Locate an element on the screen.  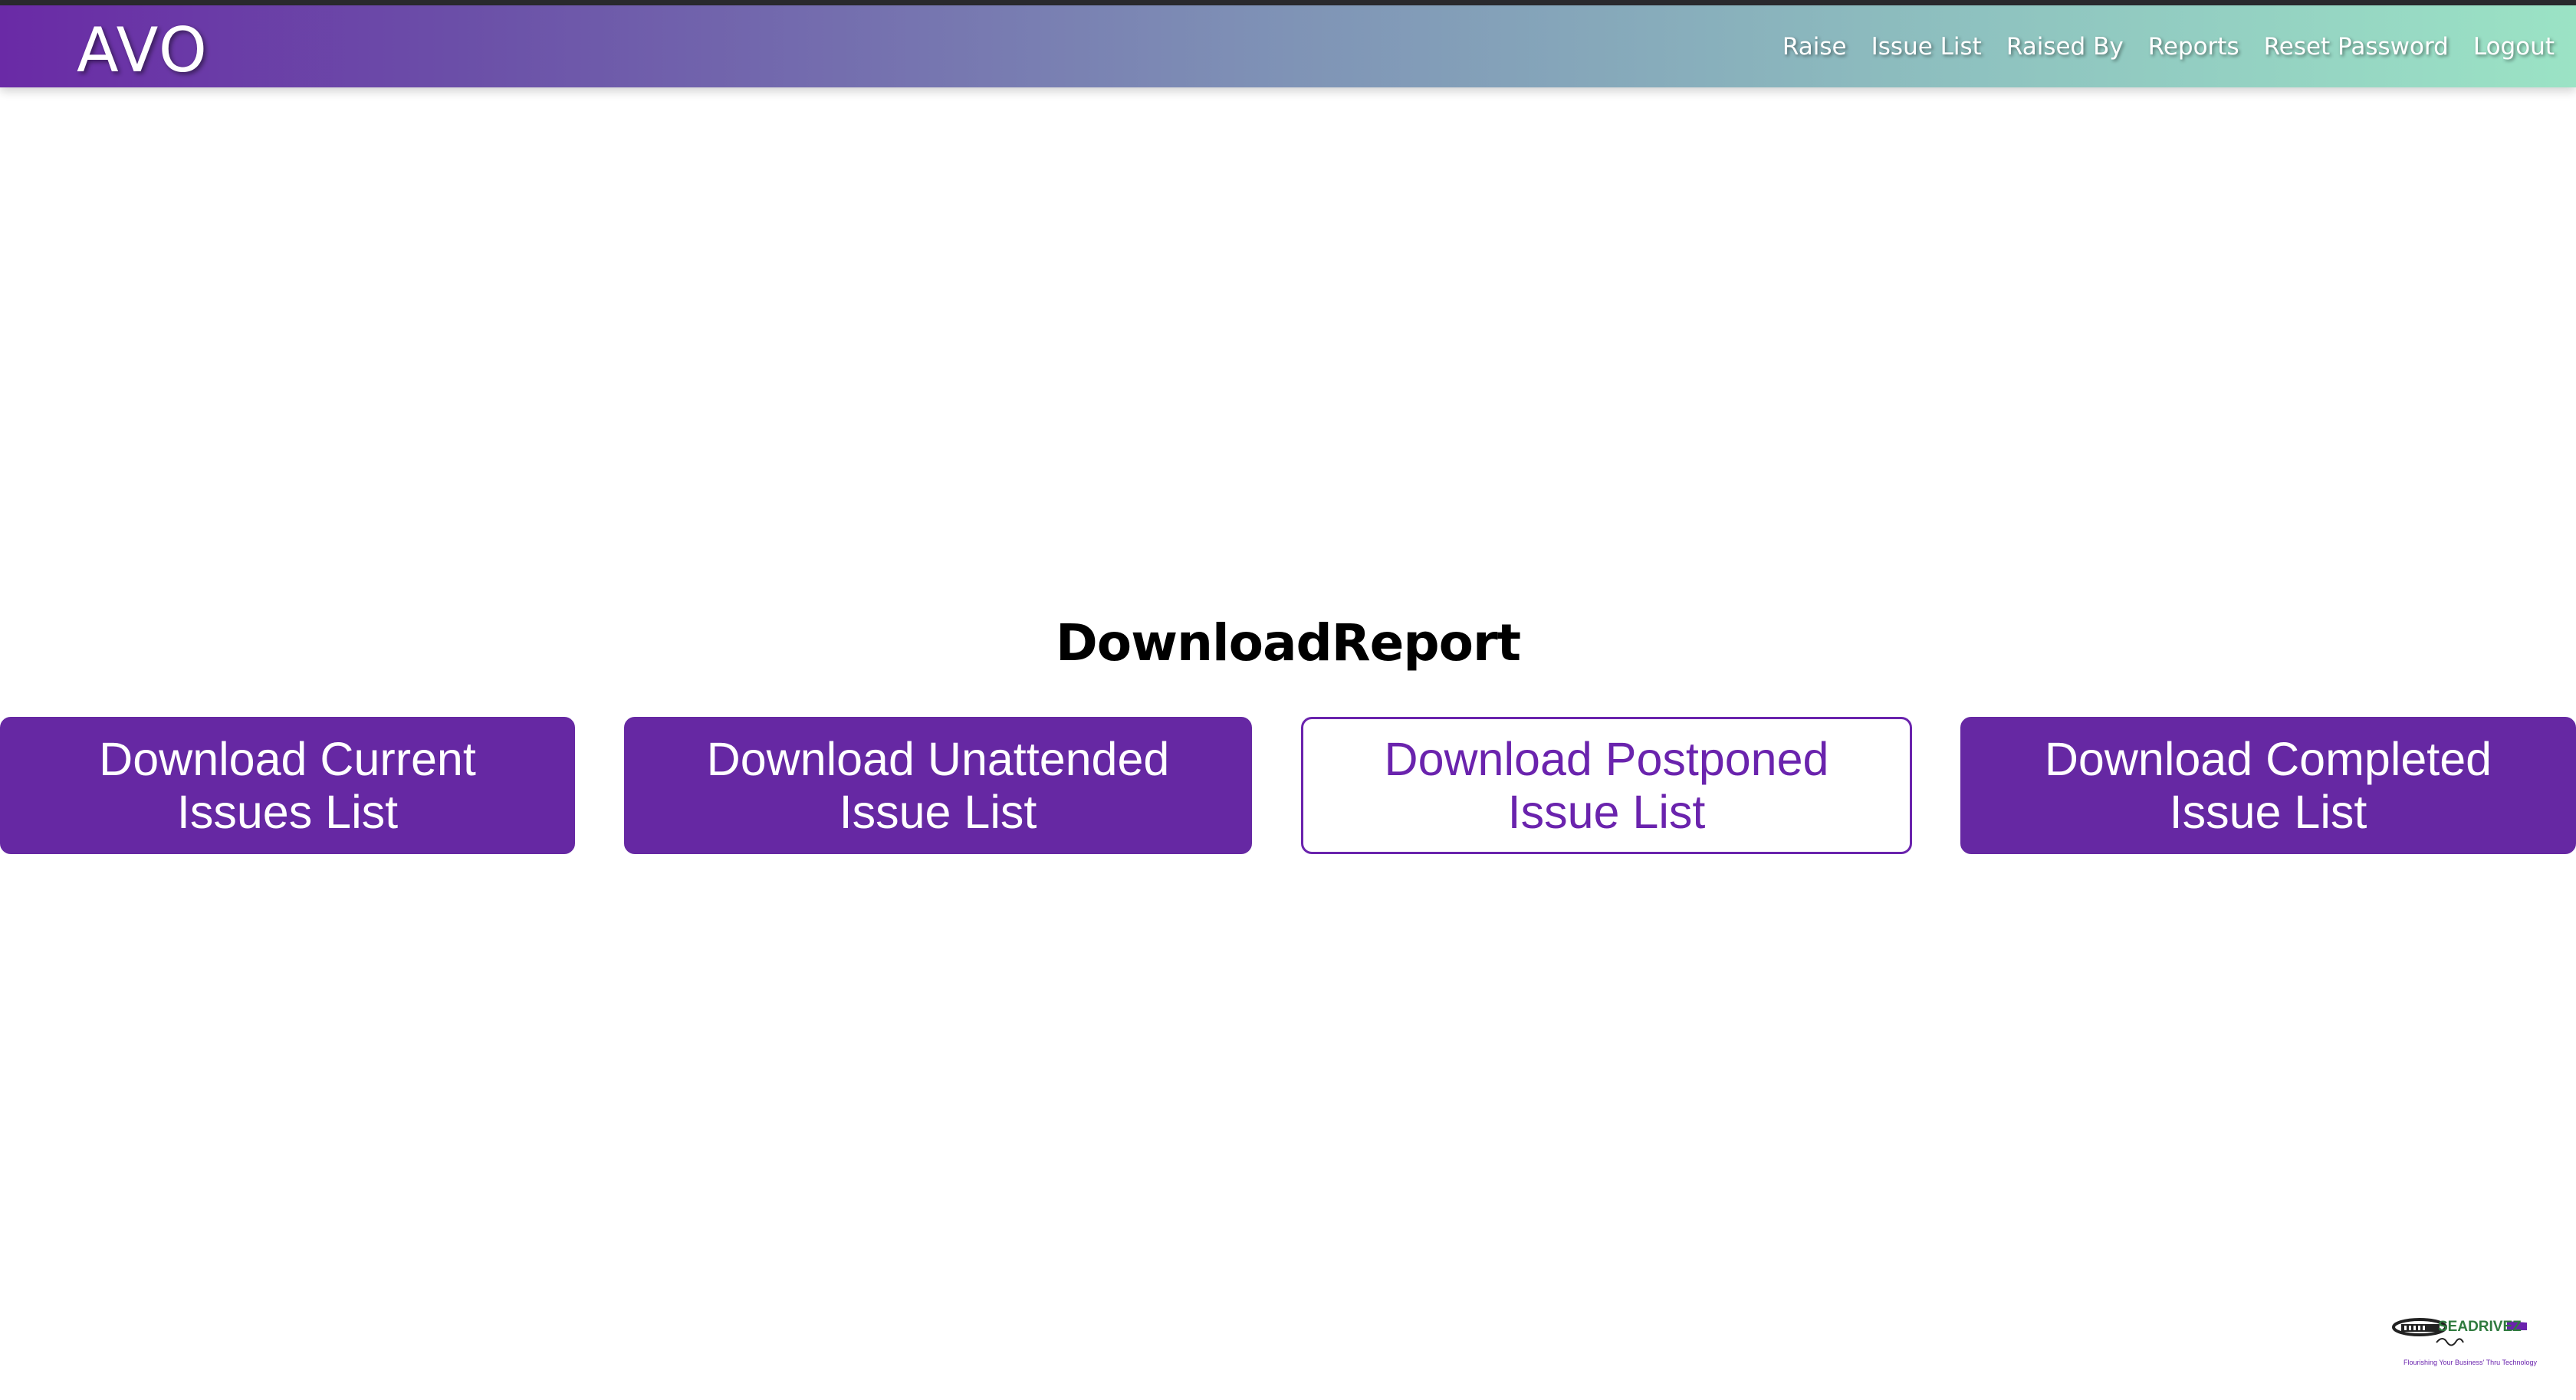
nav-link-reports: Reports is located at coordinates (2193, 47).